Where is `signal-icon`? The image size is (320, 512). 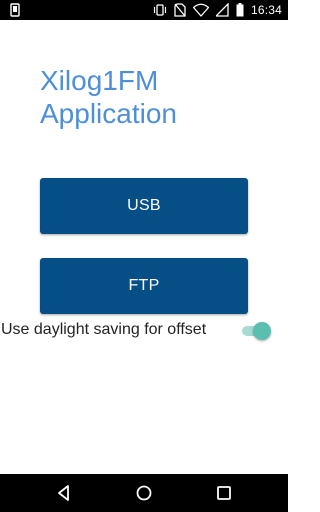 signal-icon is located at coordinates (222, 10).